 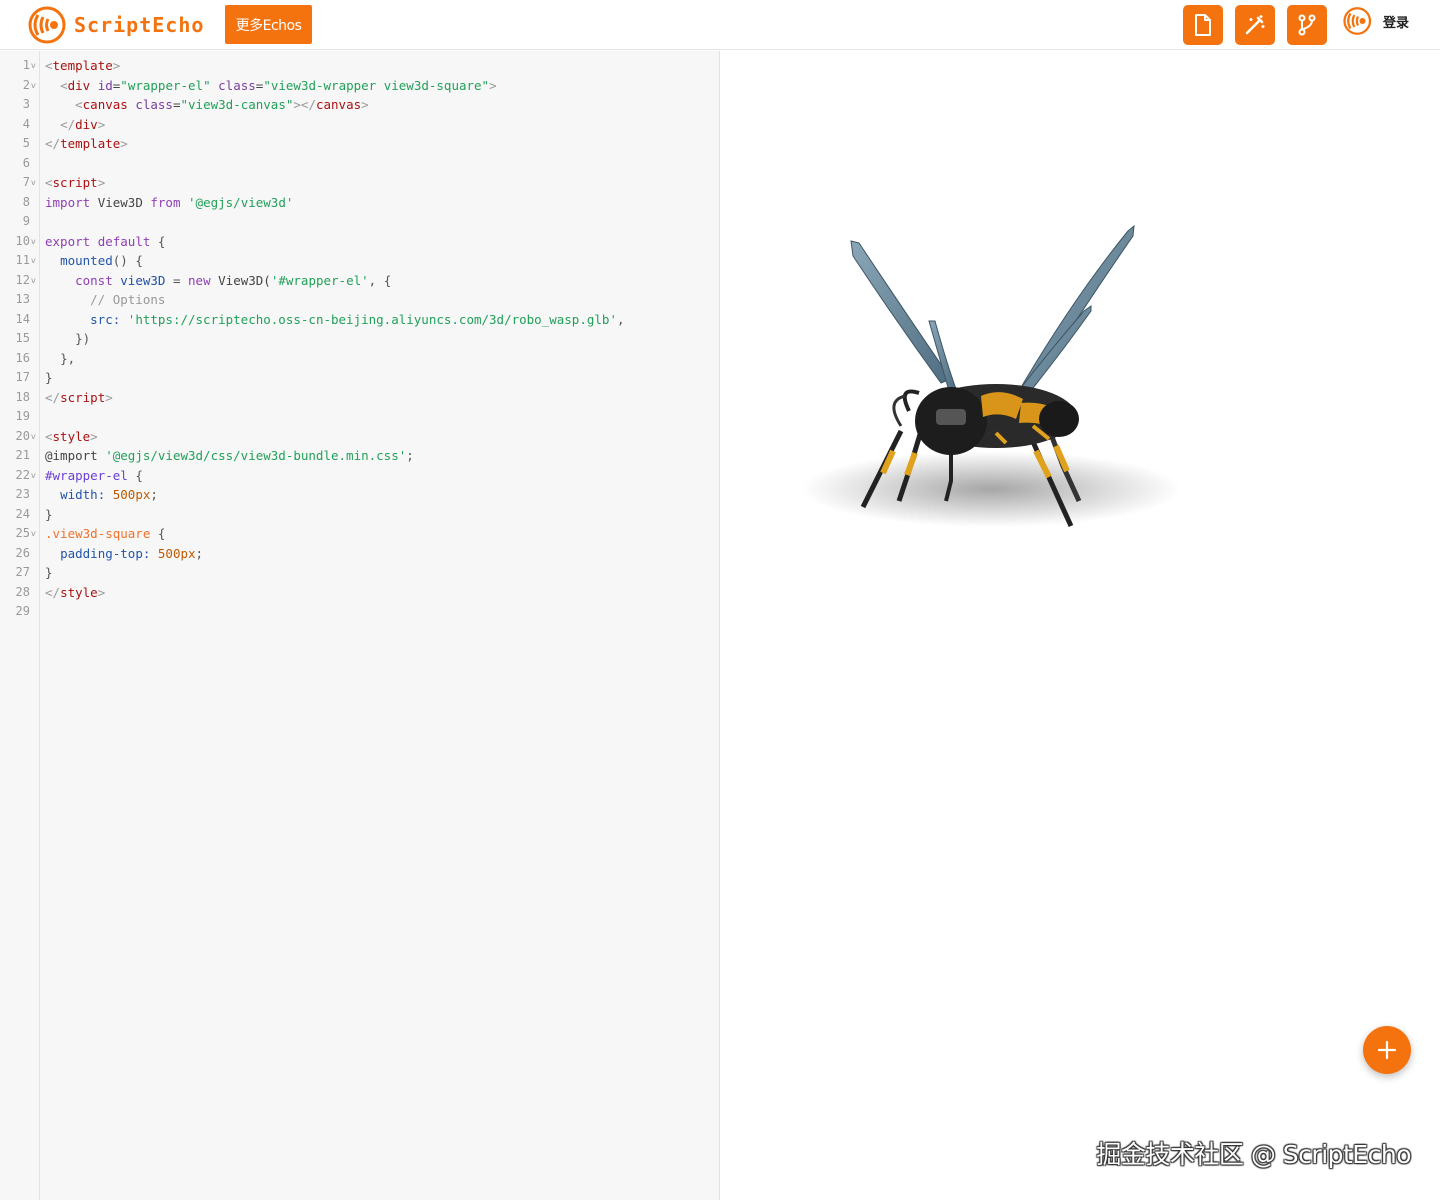 I want to click on magic-button, so click(x=1255, y=25).